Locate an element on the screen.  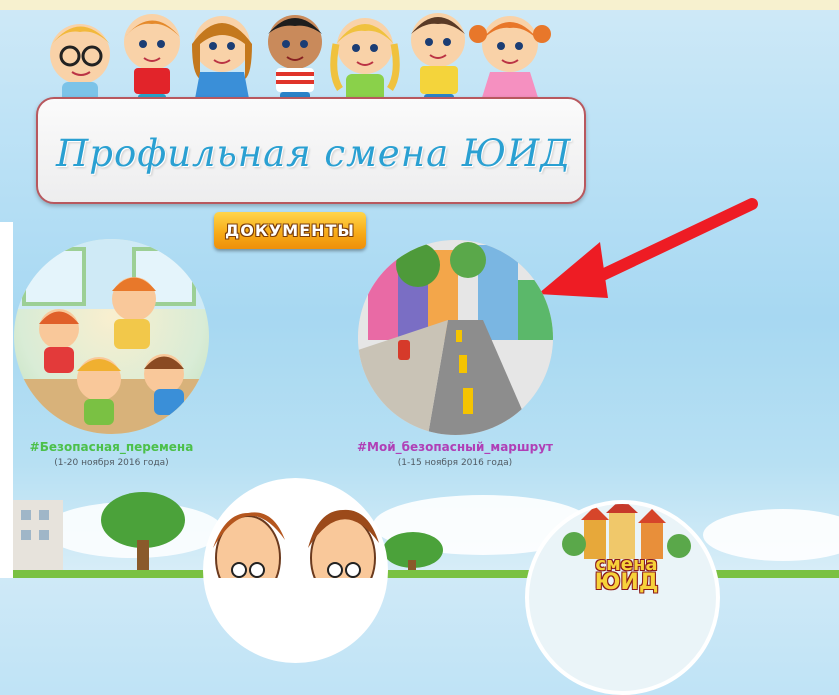
banner-title: Профильная смена ЮИД is located at coordinates (314, 153).